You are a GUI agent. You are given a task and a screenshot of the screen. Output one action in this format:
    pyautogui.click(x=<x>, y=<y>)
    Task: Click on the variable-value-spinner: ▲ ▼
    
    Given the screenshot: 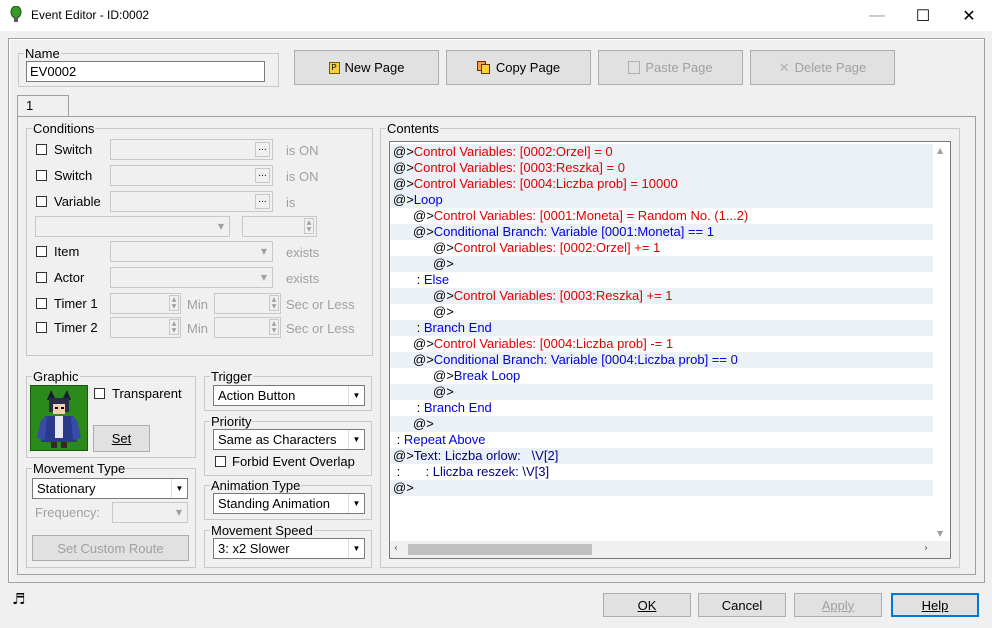 What is the action you would take?
    pyautogui.click(x=279, y=226)
    